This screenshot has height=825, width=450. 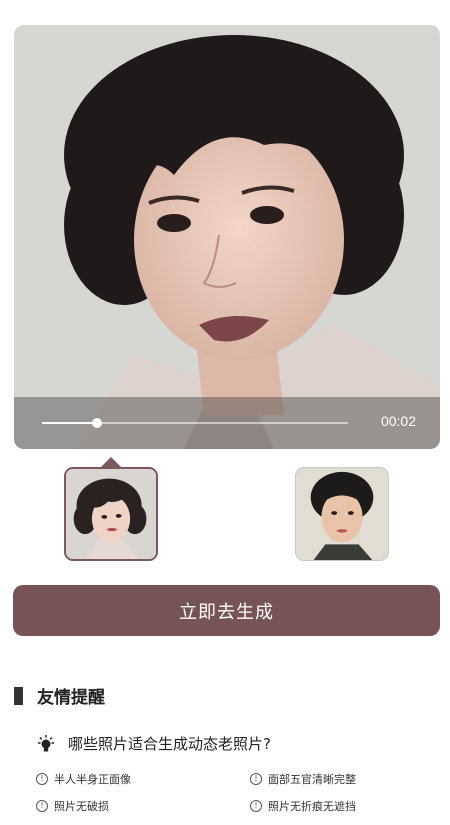 I want to click on player-controls: 00:02, so click(x=227, y=423).